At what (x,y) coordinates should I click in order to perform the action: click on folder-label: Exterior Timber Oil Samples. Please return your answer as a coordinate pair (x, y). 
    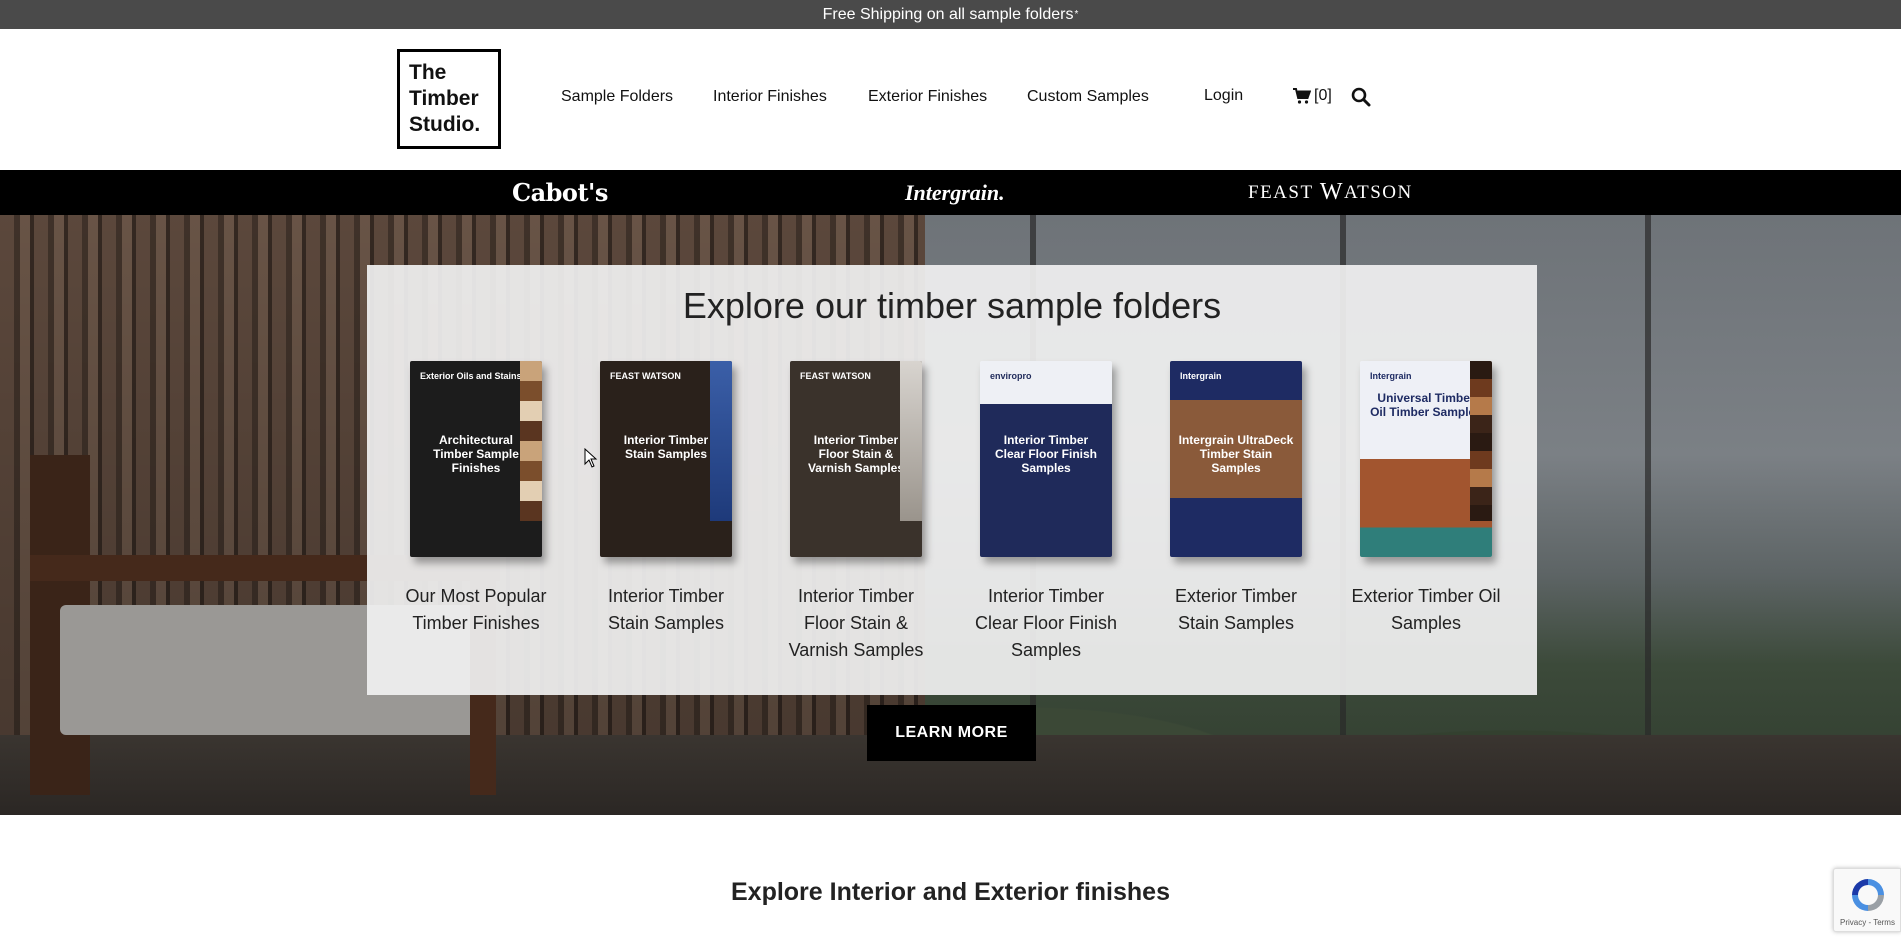
    Looking at the image, I should click on (1426, 610).